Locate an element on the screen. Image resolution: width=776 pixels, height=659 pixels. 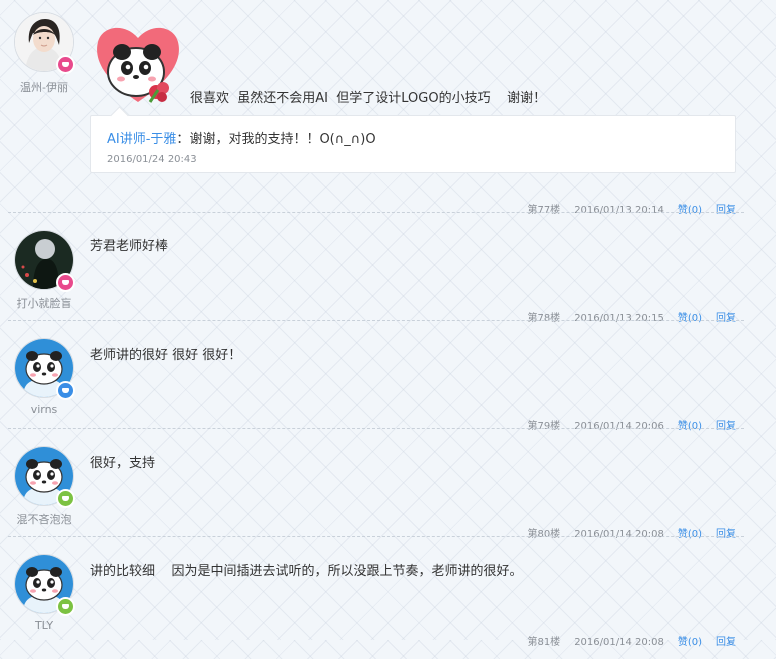
comment-text: 老师讲的很好 很好 很好！ is located at coordinates (166, 355).